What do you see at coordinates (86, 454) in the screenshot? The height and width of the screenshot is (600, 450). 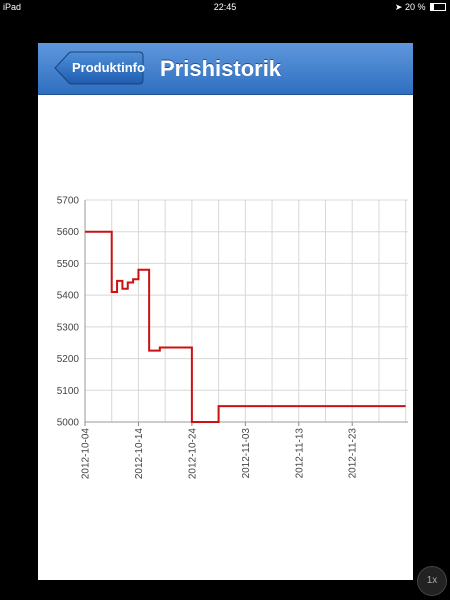 I see `x-tick-label: 2012-10-04` at bounding box center [86, 454].